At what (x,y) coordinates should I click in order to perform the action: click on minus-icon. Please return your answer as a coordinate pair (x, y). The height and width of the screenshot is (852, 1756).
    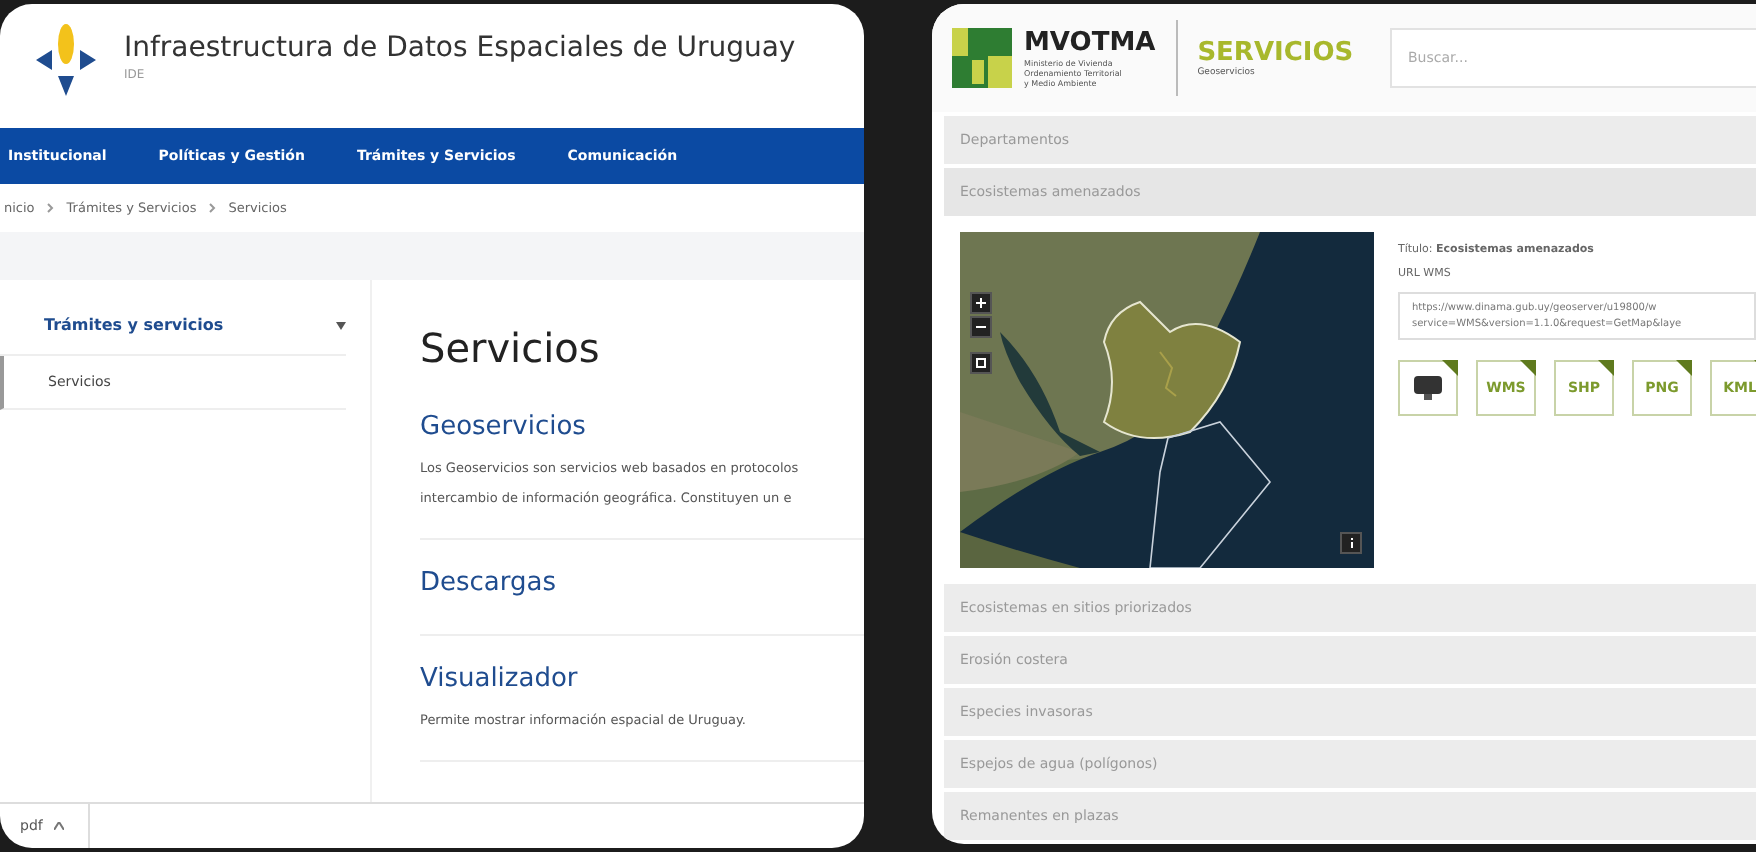
    Looking at the image, I should click on (981, 327).